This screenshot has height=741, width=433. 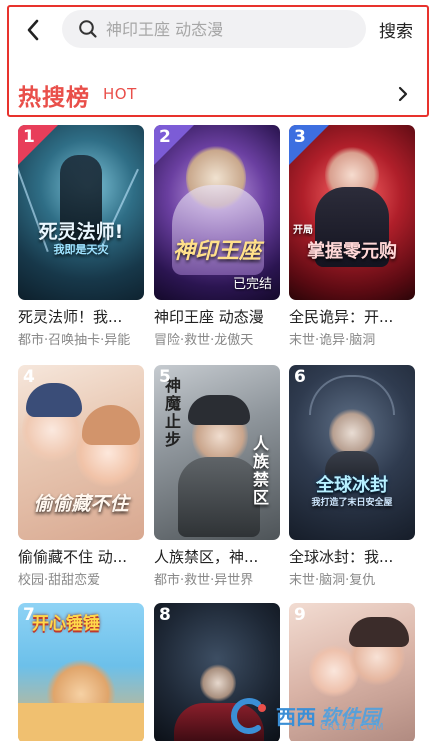 I want to click on back-button, so click(x=33, y=30).